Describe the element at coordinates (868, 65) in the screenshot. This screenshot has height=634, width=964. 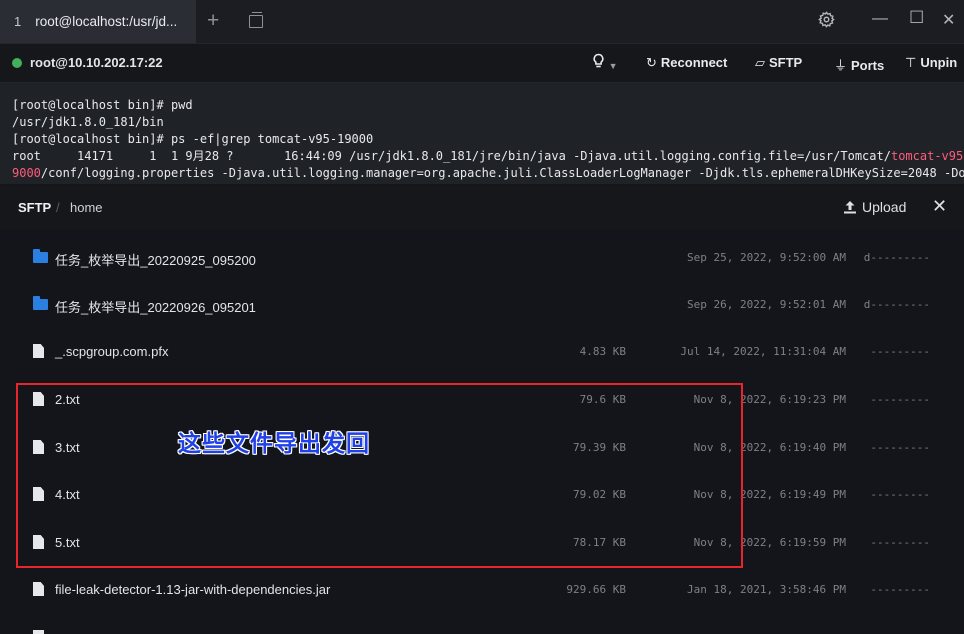
I see `ports-label: Ports` at that location.